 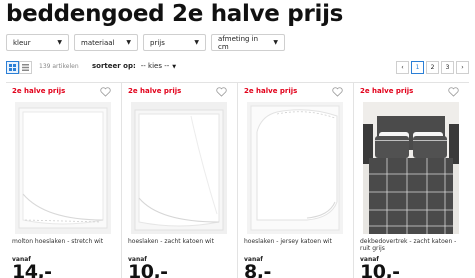 I want to click on sort-label: sorteer op:, so click(x=114, y=66).